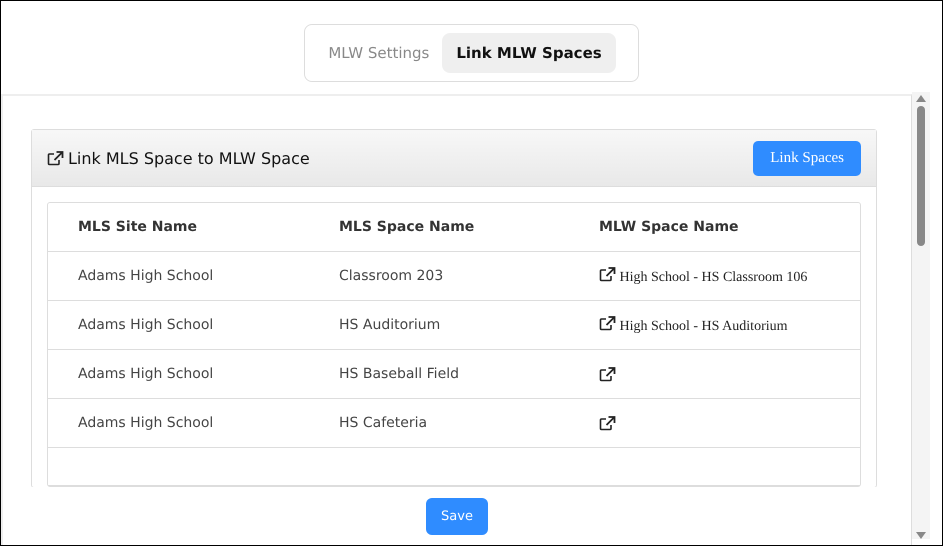 The image size is (943, 546). Describe the element at coordinates (669, 227) in the screenshot. I see `column-header: MLW Space Name` at that location.